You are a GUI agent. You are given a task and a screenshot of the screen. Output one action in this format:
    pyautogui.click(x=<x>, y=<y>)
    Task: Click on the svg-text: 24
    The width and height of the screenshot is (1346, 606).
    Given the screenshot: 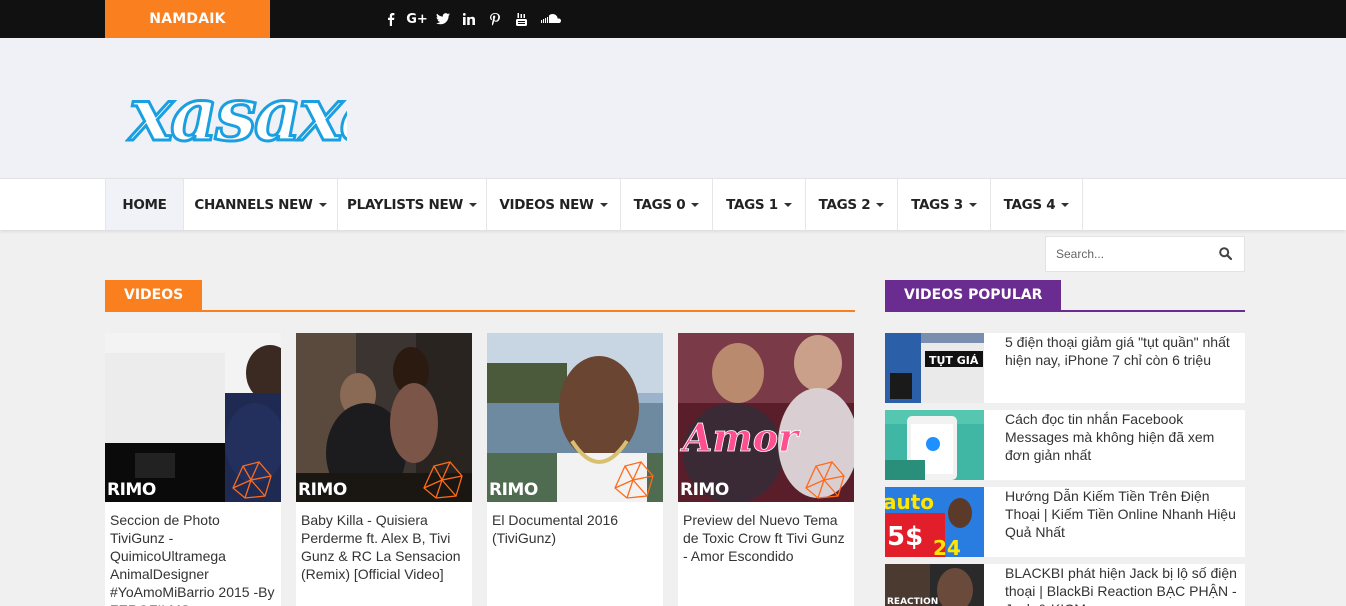 What is the action you would take?
    pyautogui.click(x=947, y=546)
    